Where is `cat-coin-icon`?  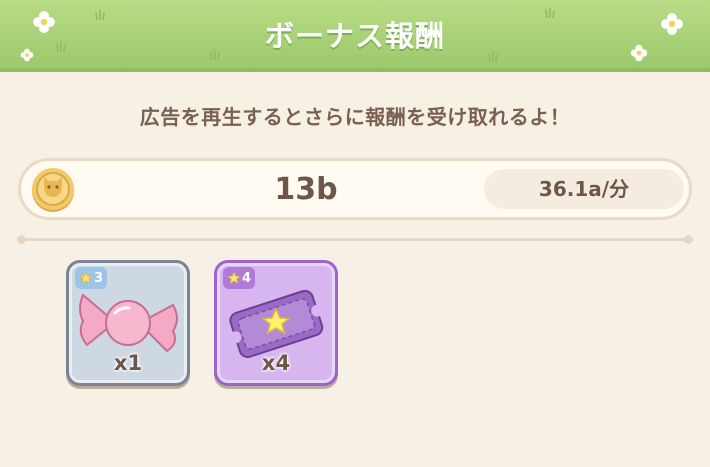
cat-coin-icon is located at coordinates (53, 190).